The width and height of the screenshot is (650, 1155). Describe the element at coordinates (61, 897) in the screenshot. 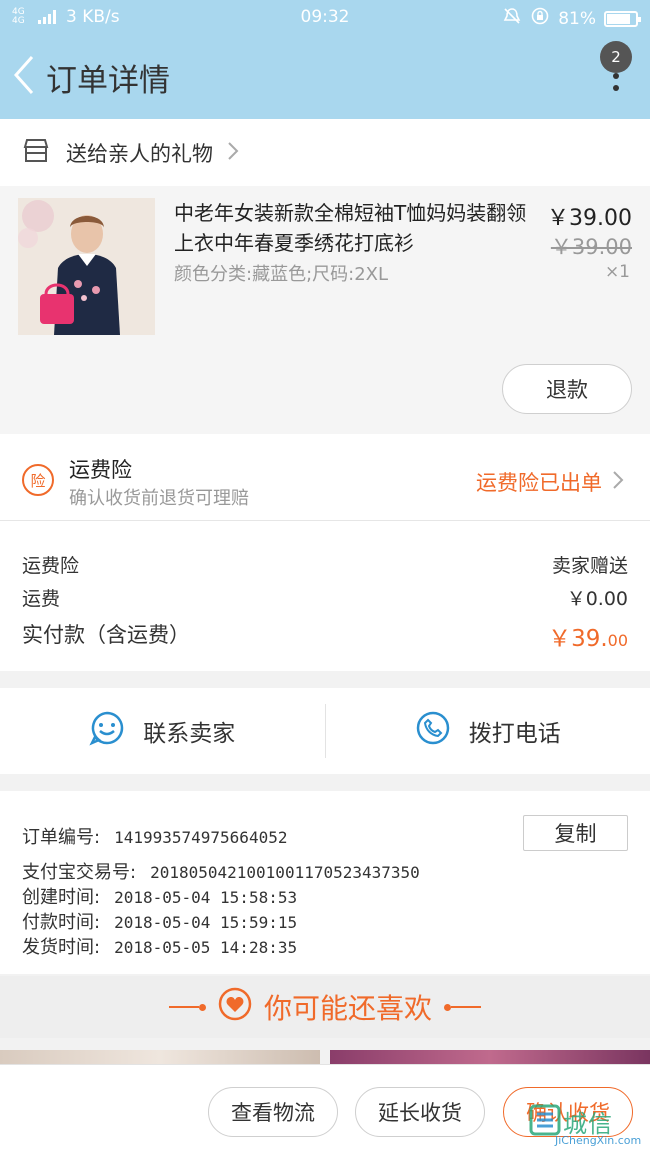

I see `created-time-label: 创建时间:` at that location.